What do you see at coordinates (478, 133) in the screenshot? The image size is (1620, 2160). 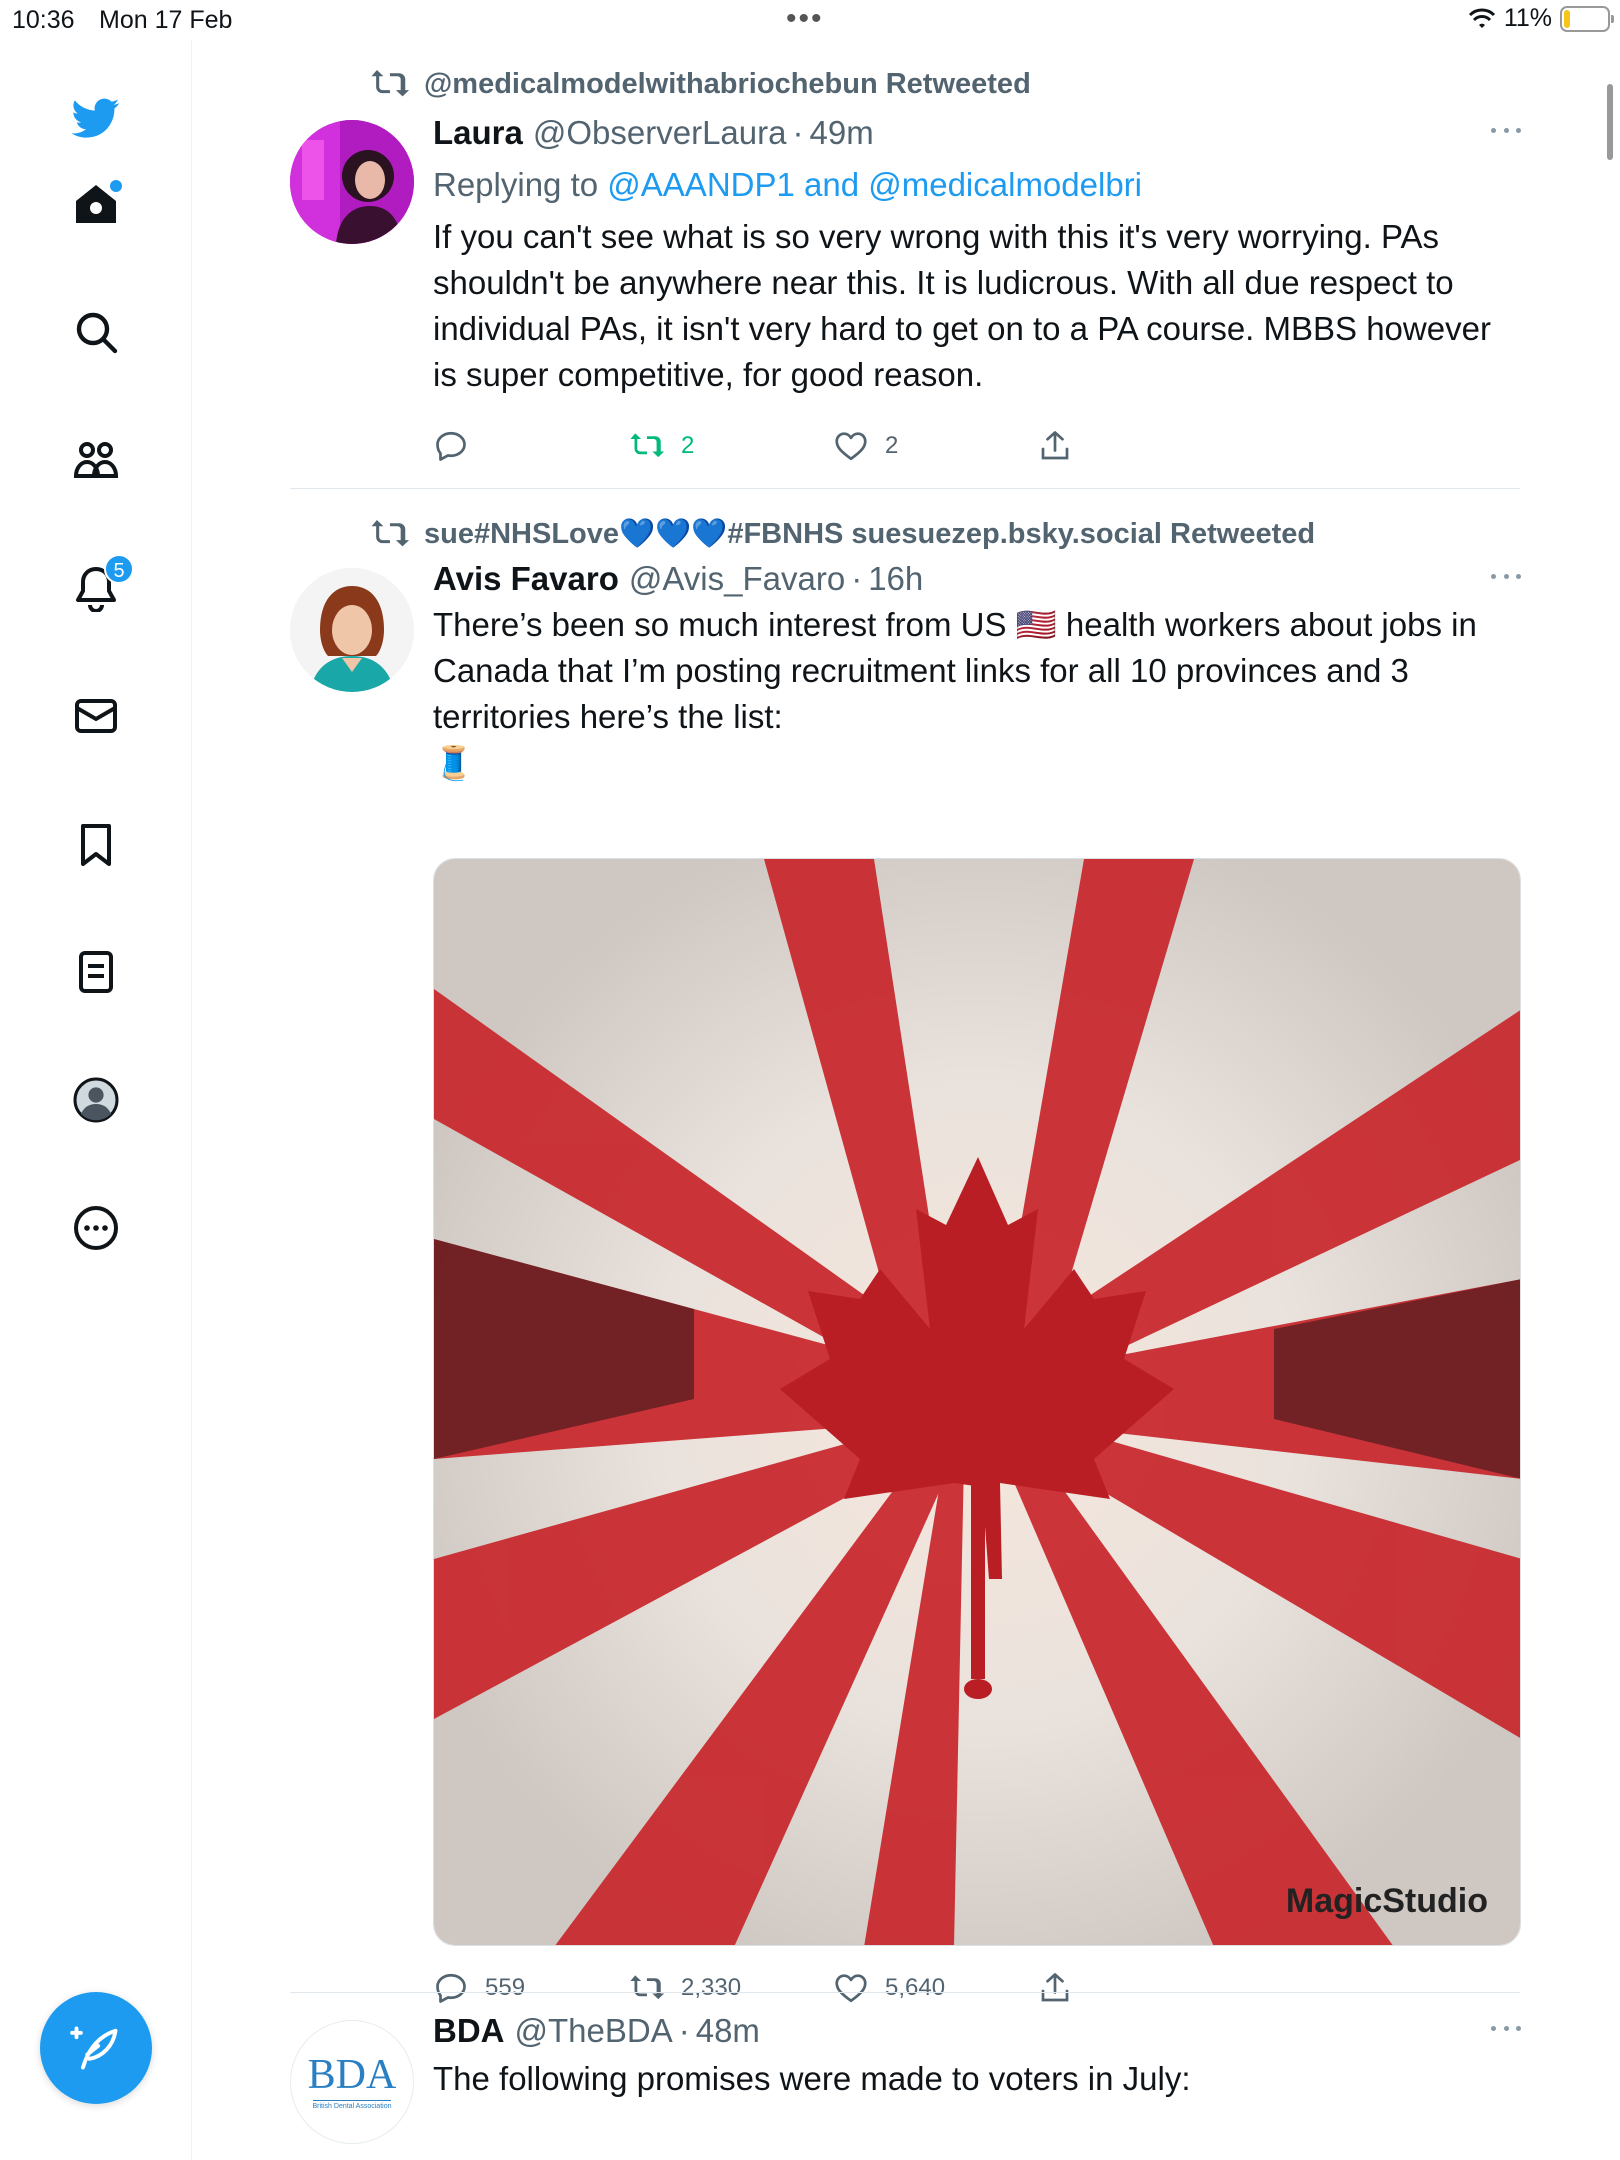 I see `author-name: Laura` at bounding box center [478, 133].